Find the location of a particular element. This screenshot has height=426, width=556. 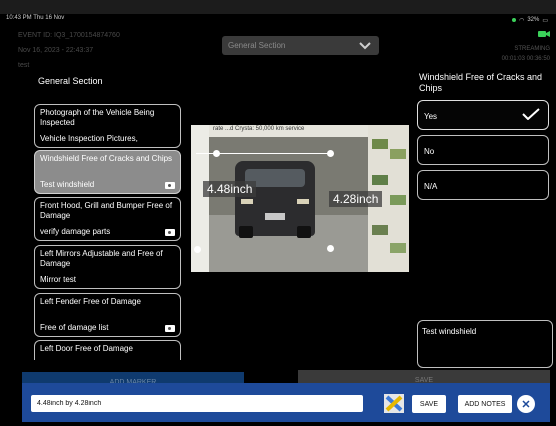

checklist-item-sub: Test windshield is located at coordinates (67, 184).